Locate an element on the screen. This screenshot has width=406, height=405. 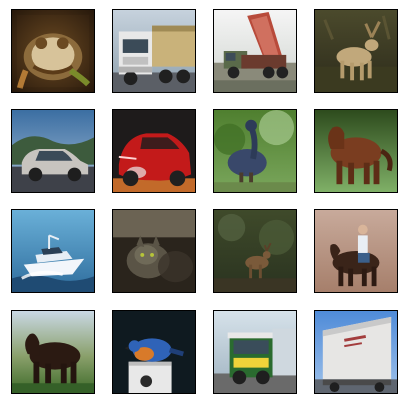
thumbnail-car-silver is located at coordinates (53, 151).